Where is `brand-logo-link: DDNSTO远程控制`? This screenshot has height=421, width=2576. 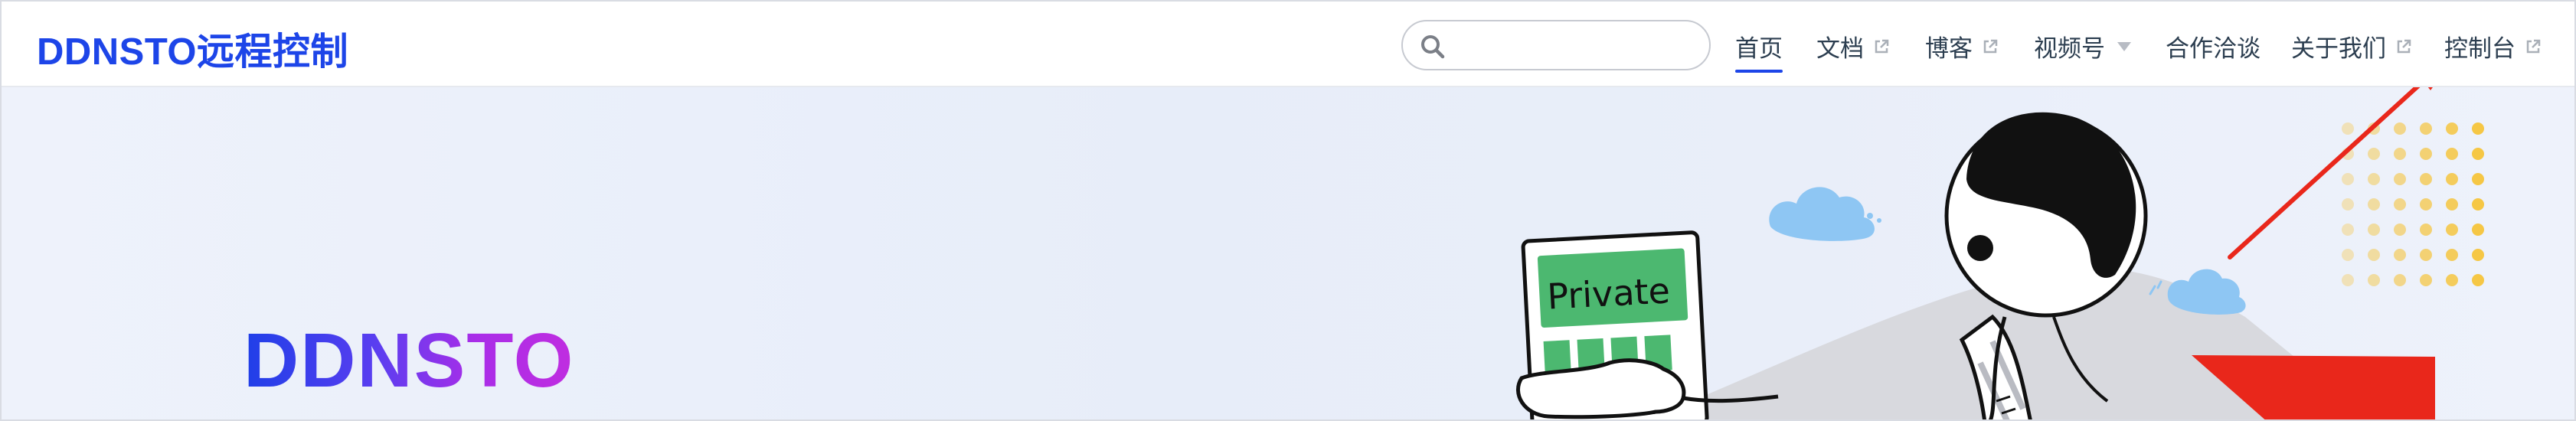
brand-logo-link: DDNSTO远程控制 is located at coordinates (192, 48).